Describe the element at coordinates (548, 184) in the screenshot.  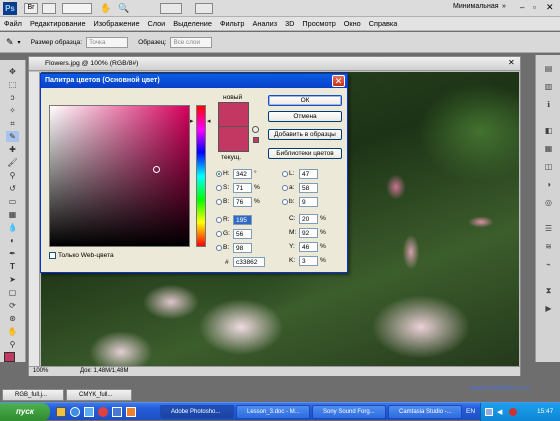
I see `adjustments-panel-icon: ◑` at that location.